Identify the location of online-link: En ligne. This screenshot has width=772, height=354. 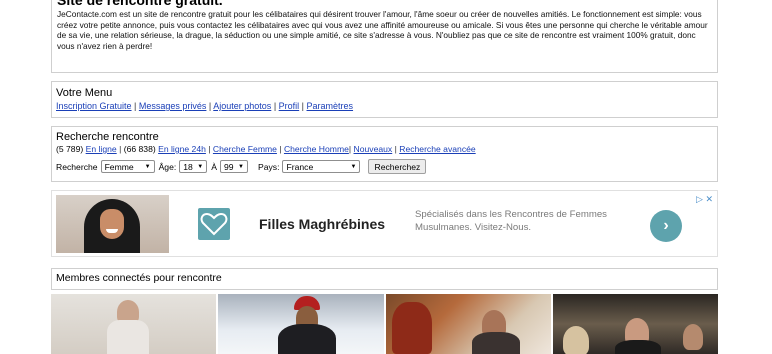
(101, 149).